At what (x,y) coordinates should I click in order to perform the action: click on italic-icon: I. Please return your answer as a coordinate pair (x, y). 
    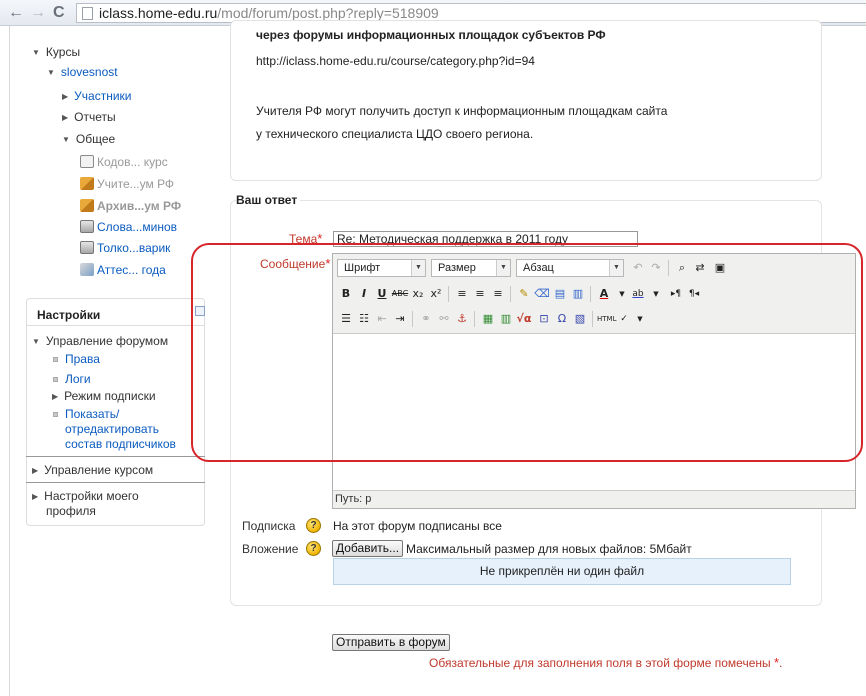
    Looking at the image, I should click on (364, 294).